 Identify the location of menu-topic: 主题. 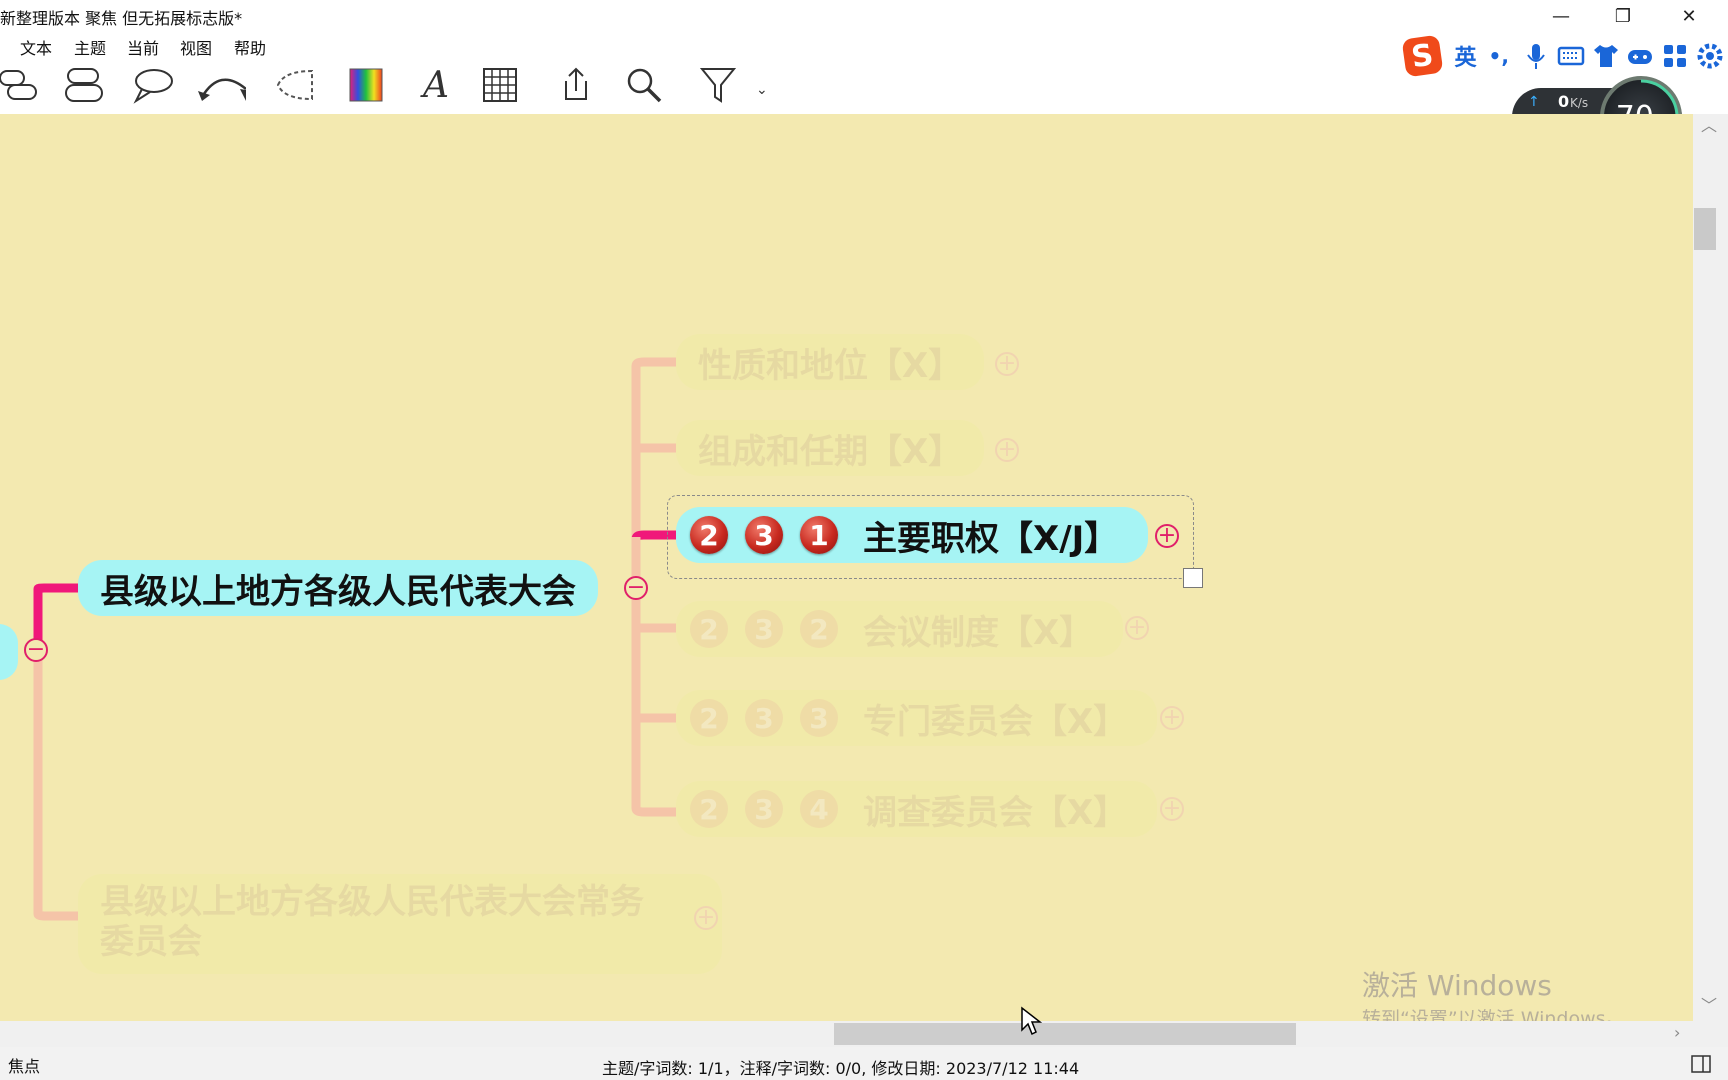
(90, 47).